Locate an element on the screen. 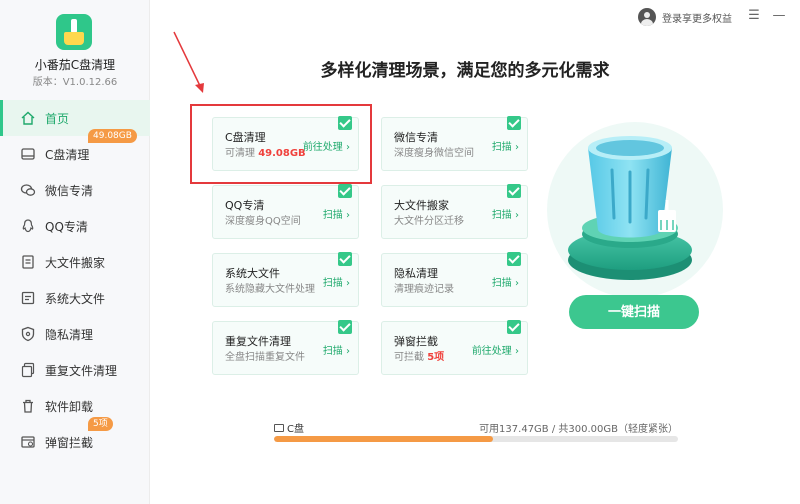 This screenshot has width=800, height=504. disk-usage-bar is located at coordinates (476, 439).